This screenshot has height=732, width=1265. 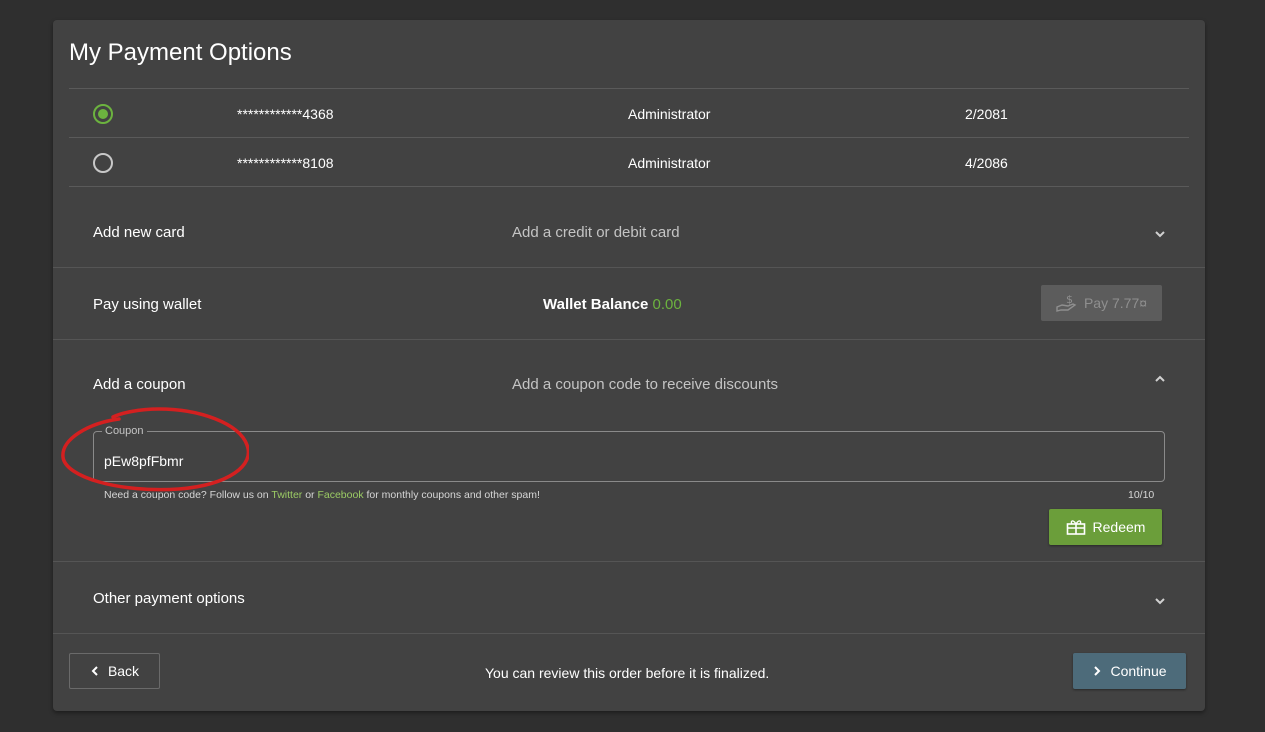 I want to click on redeem-button: Redeem, so click(x=1105, y=527).